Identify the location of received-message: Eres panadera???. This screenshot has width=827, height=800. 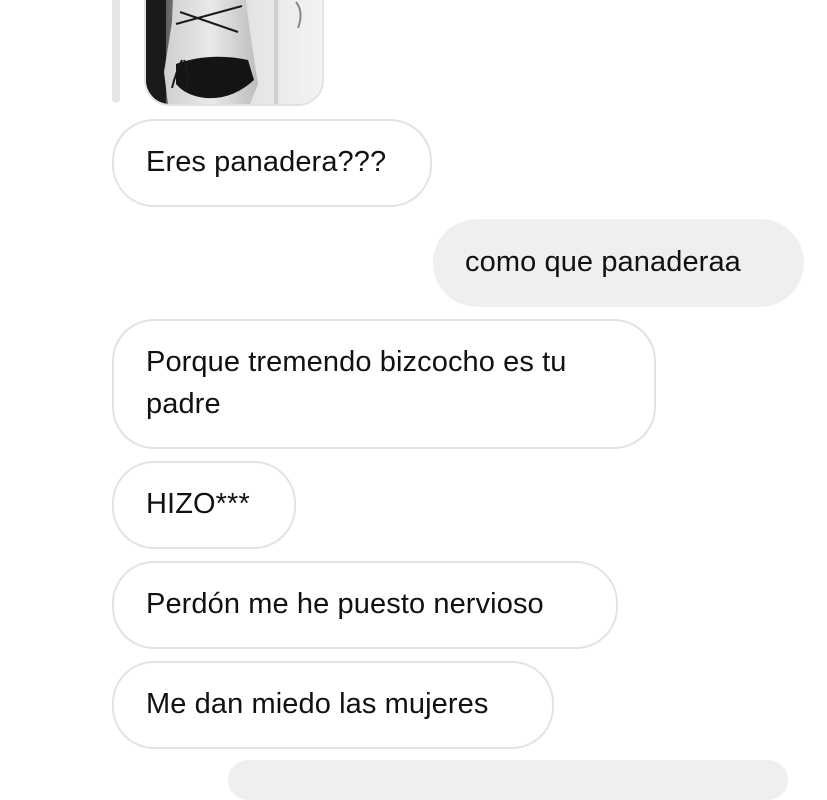
(272, 163).